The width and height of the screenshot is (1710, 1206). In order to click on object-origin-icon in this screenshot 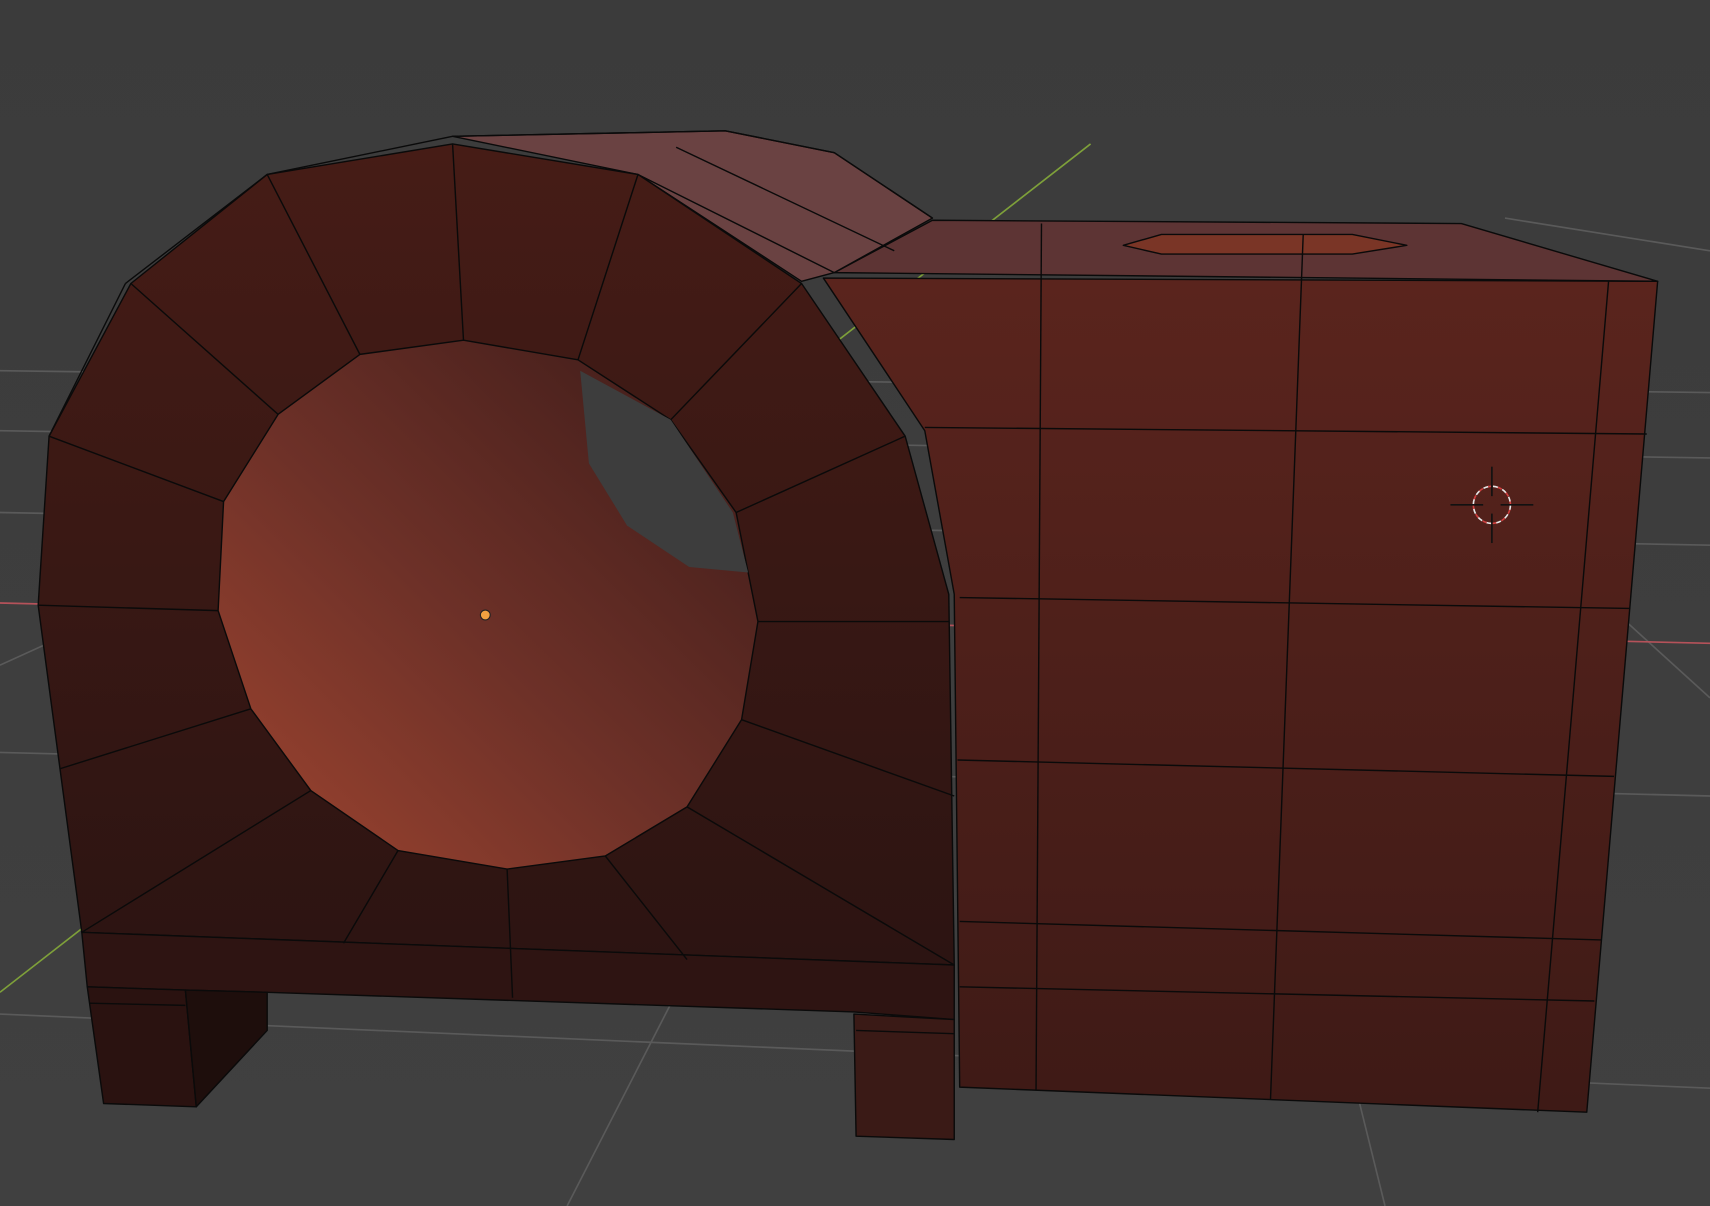, I will do `click(485, 615)`.